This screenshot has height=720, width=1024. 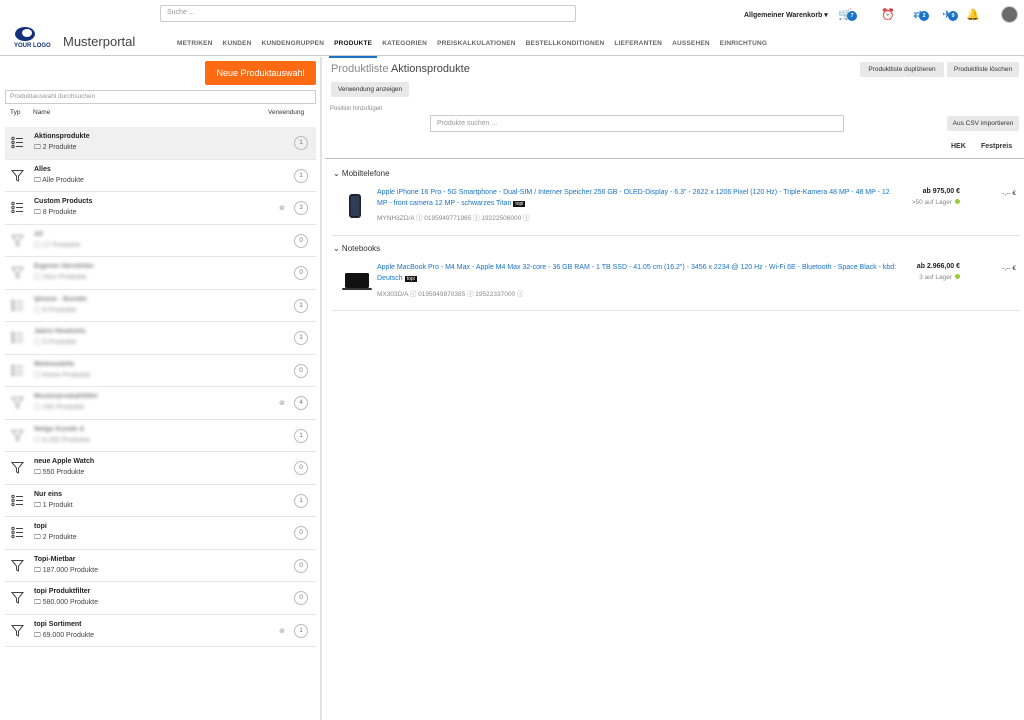 I want to click on list-item: Eigener Hersteller 🖵 Vom Produkte 0, so click(x=160, y=273).